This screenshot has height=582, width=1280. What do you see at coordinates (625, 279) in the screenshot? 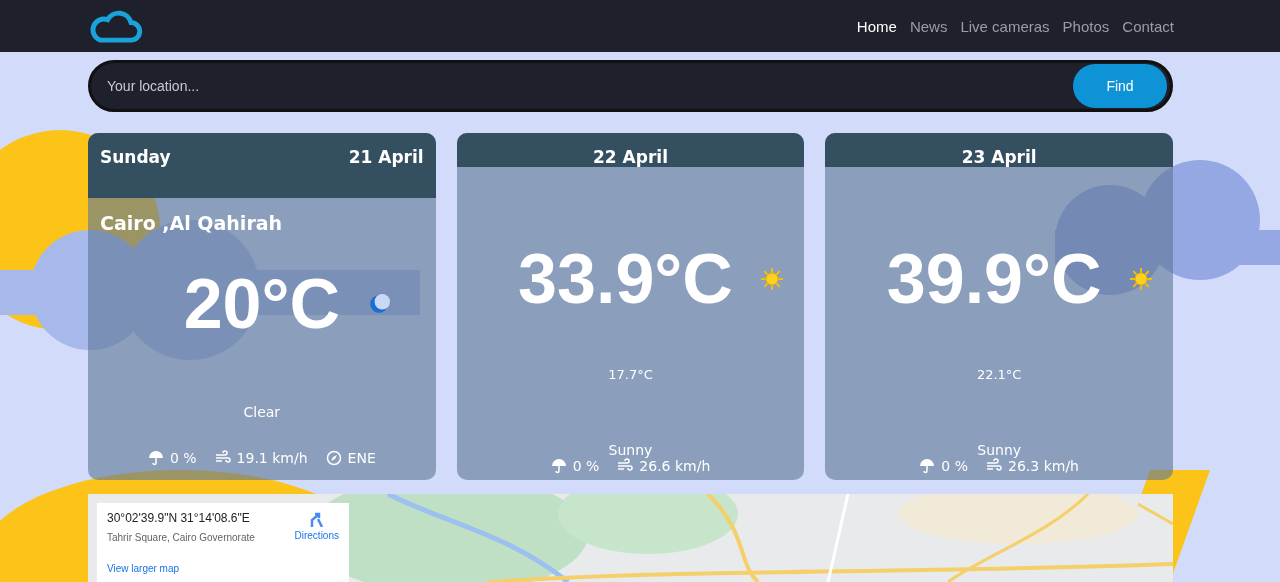
I see `temperature: 33.9°C` at bounding box center [625, 279].